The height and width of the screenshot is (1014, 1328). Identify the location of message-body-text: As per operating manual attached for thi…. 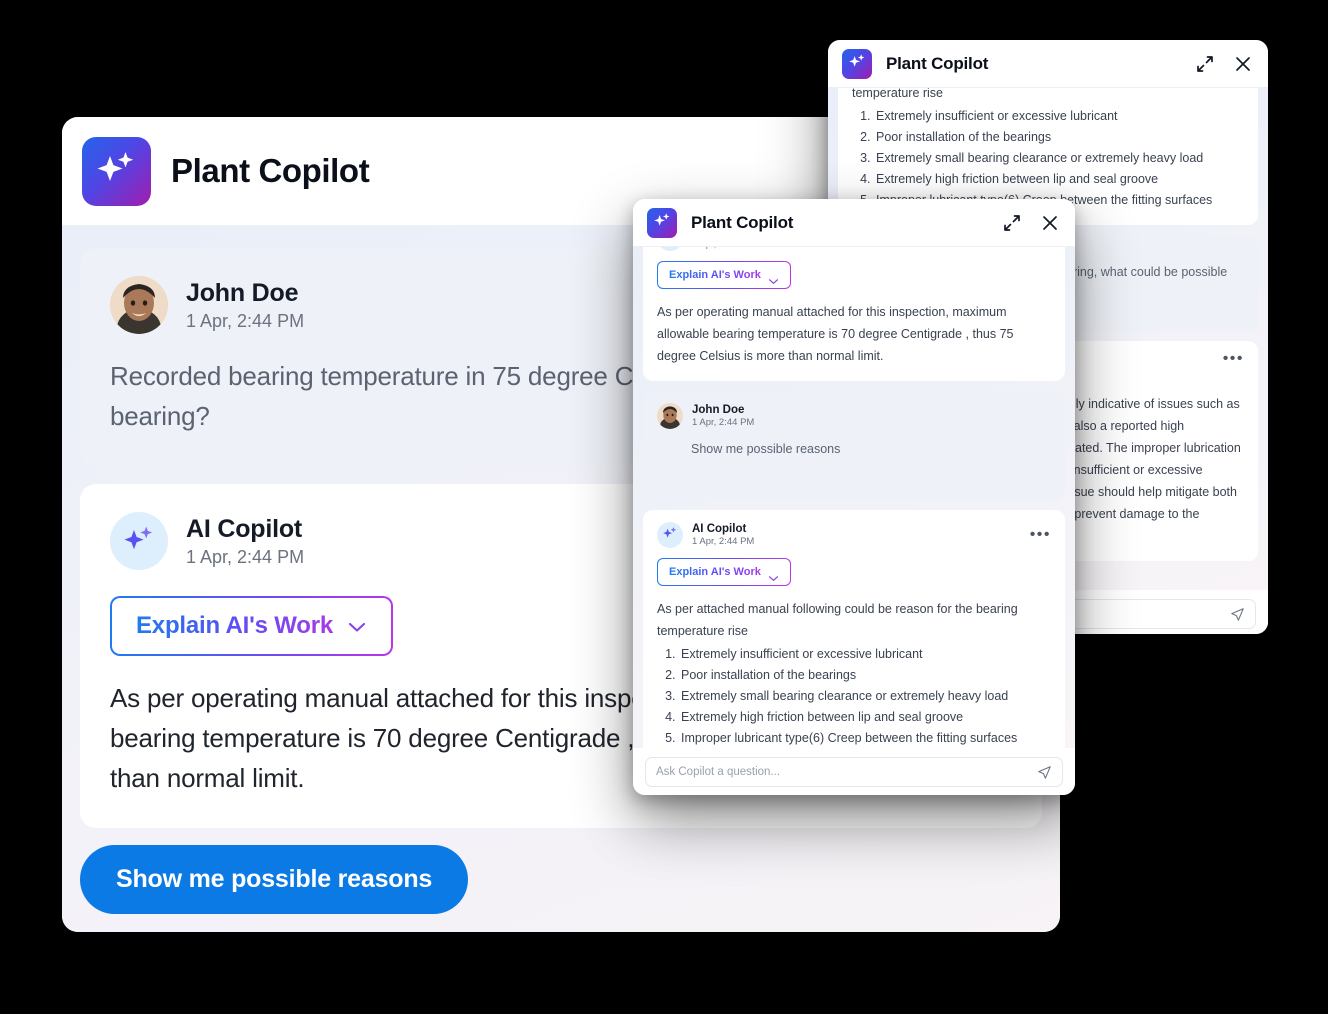
(835, 334).